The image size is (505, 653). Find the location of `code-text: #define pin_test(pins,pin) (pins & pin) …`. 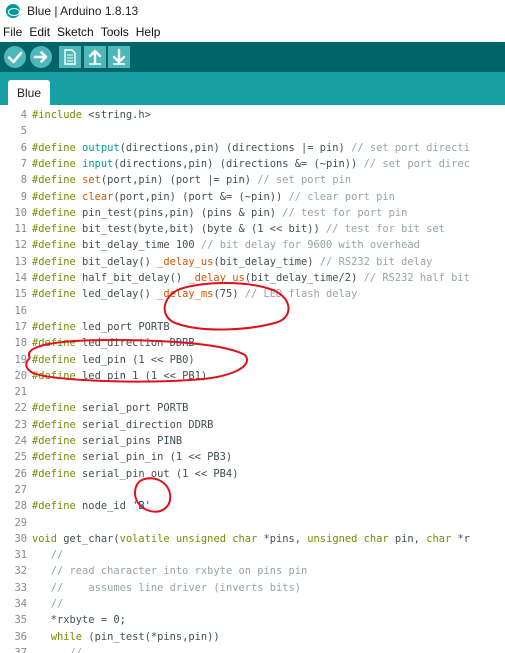

code-text: #define pin_test(pins,pin) (pins & pin) … is located at coordinates (220, 212).